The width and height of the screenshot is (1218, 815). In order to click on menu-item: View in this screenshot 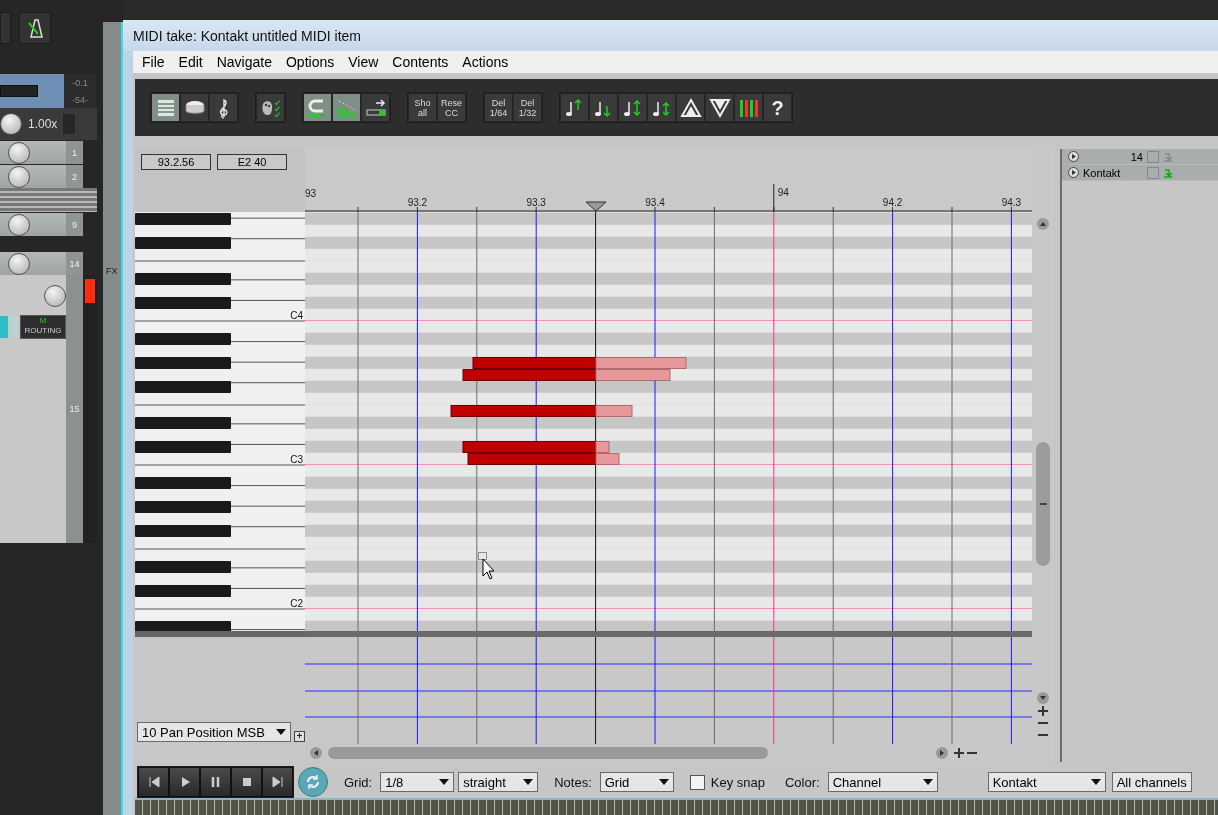, I will do `click(363, 62)`.